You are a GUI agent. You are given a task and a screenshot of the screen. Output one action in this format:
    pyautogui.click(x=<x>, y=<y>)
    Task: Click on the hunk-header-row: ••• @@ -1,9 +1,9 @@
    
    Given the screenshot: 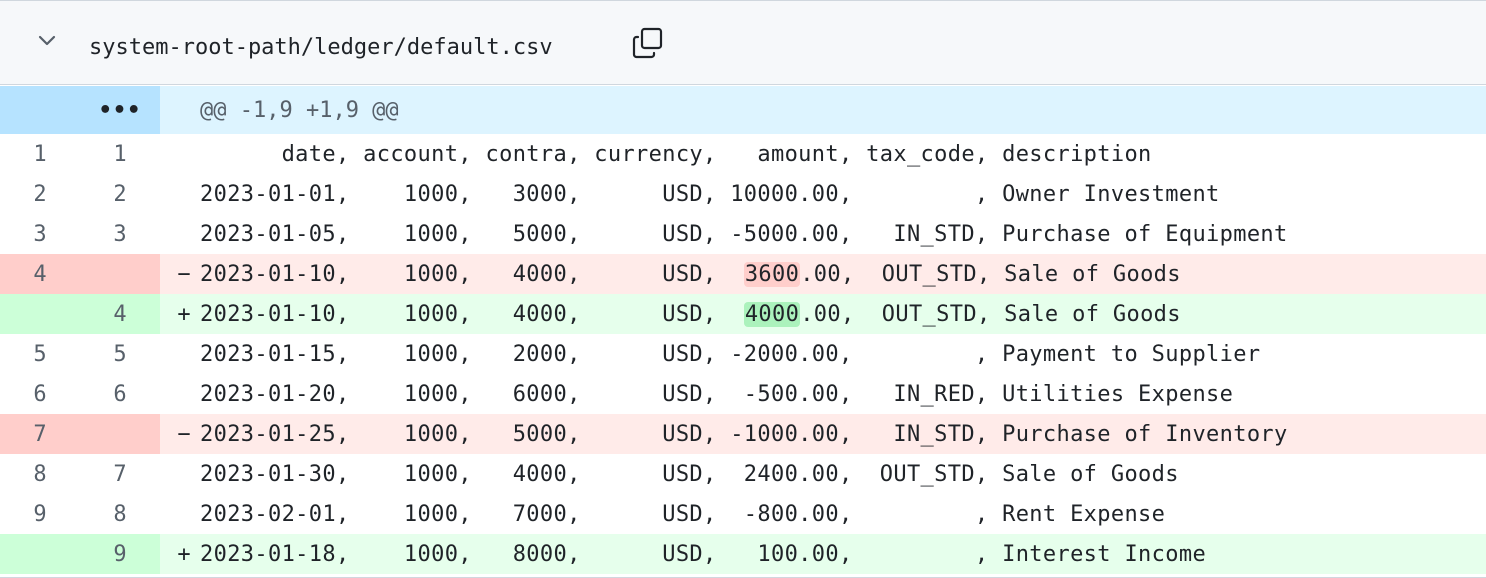 What is the action you would take?
    pyautogui.click(x=743, y=110)
    